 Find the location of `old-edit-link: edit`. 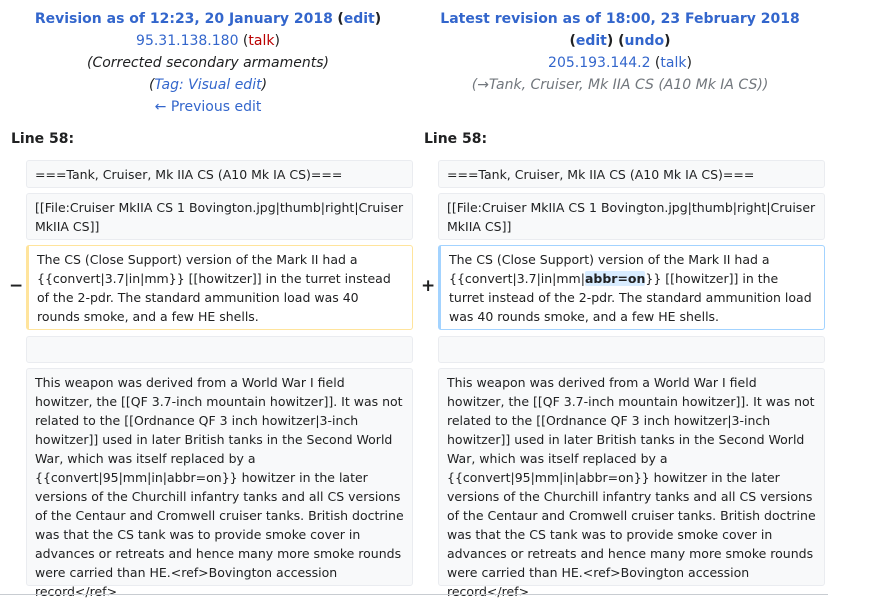

old-edit-link: edit is located at coordinates (359, 19).